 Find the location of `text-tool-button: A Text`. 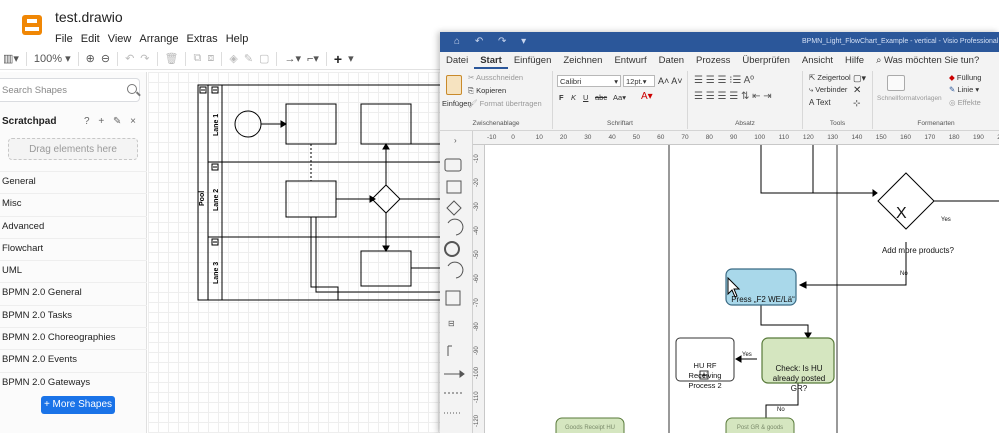

text-tool-button: A Text is located at coordinates (820, 102).